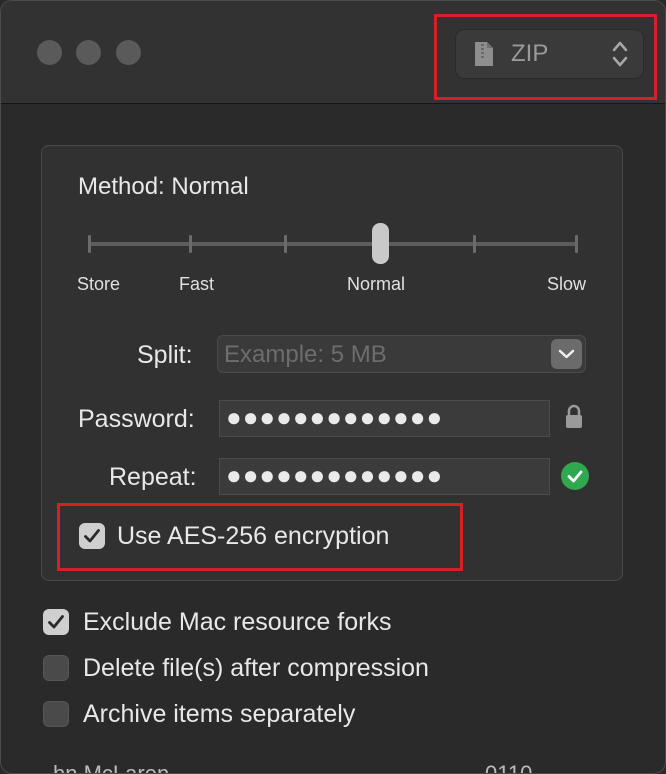 The image size is (666, 774). Describe the element at coordinates (376, 284) in the screenshot. I see `slider-label-normal: Normal` at that location.